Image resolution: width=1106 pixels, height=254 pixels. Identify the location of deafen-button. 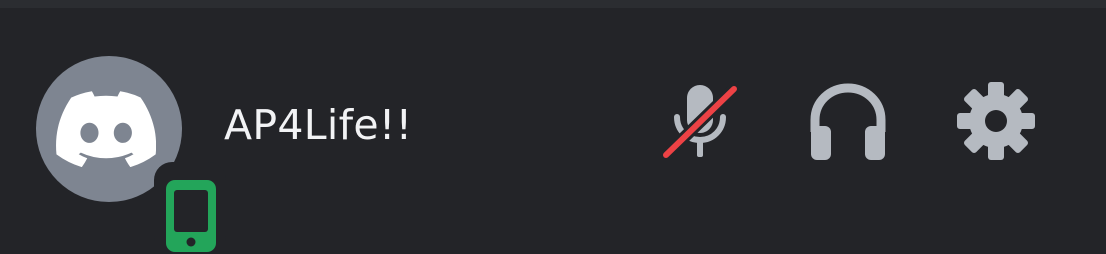
(848, 121).